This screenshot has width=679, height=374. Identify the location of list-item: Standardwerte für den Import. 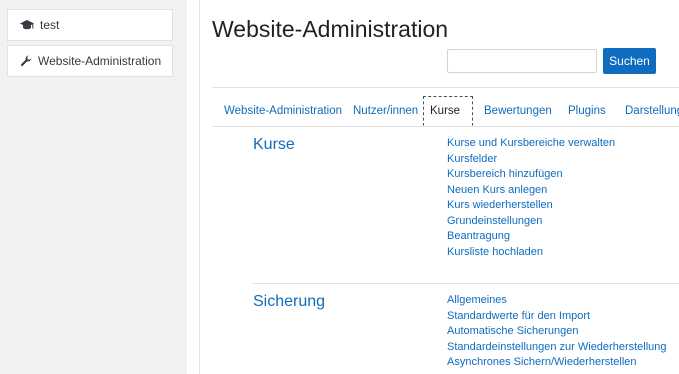
(557, 317).